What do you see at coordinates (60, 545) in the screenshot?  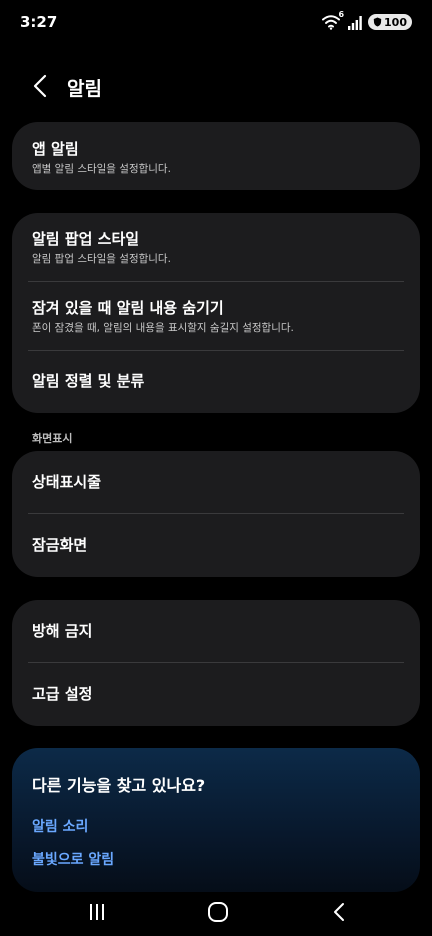 I see `lock-screen-item-title: 잠금화면` at bounding box center [60, 545].